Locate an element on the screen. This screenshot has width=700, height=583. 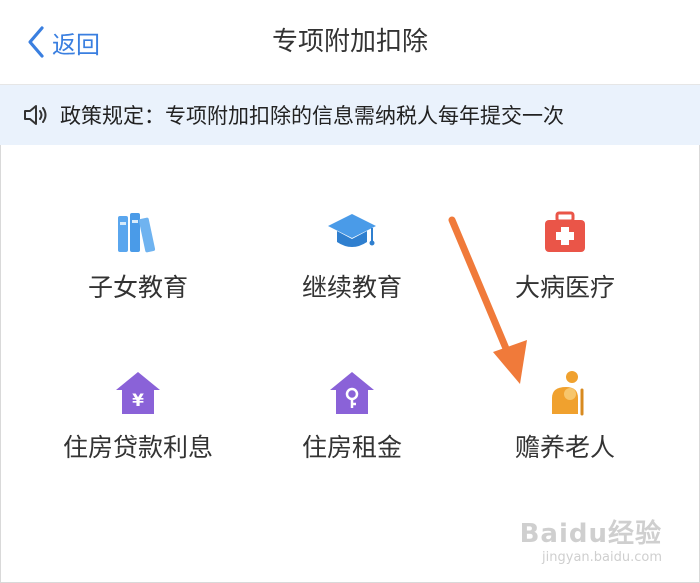
top-bar: 返回 专项附加扣除 is located at coordinates (350, 42).